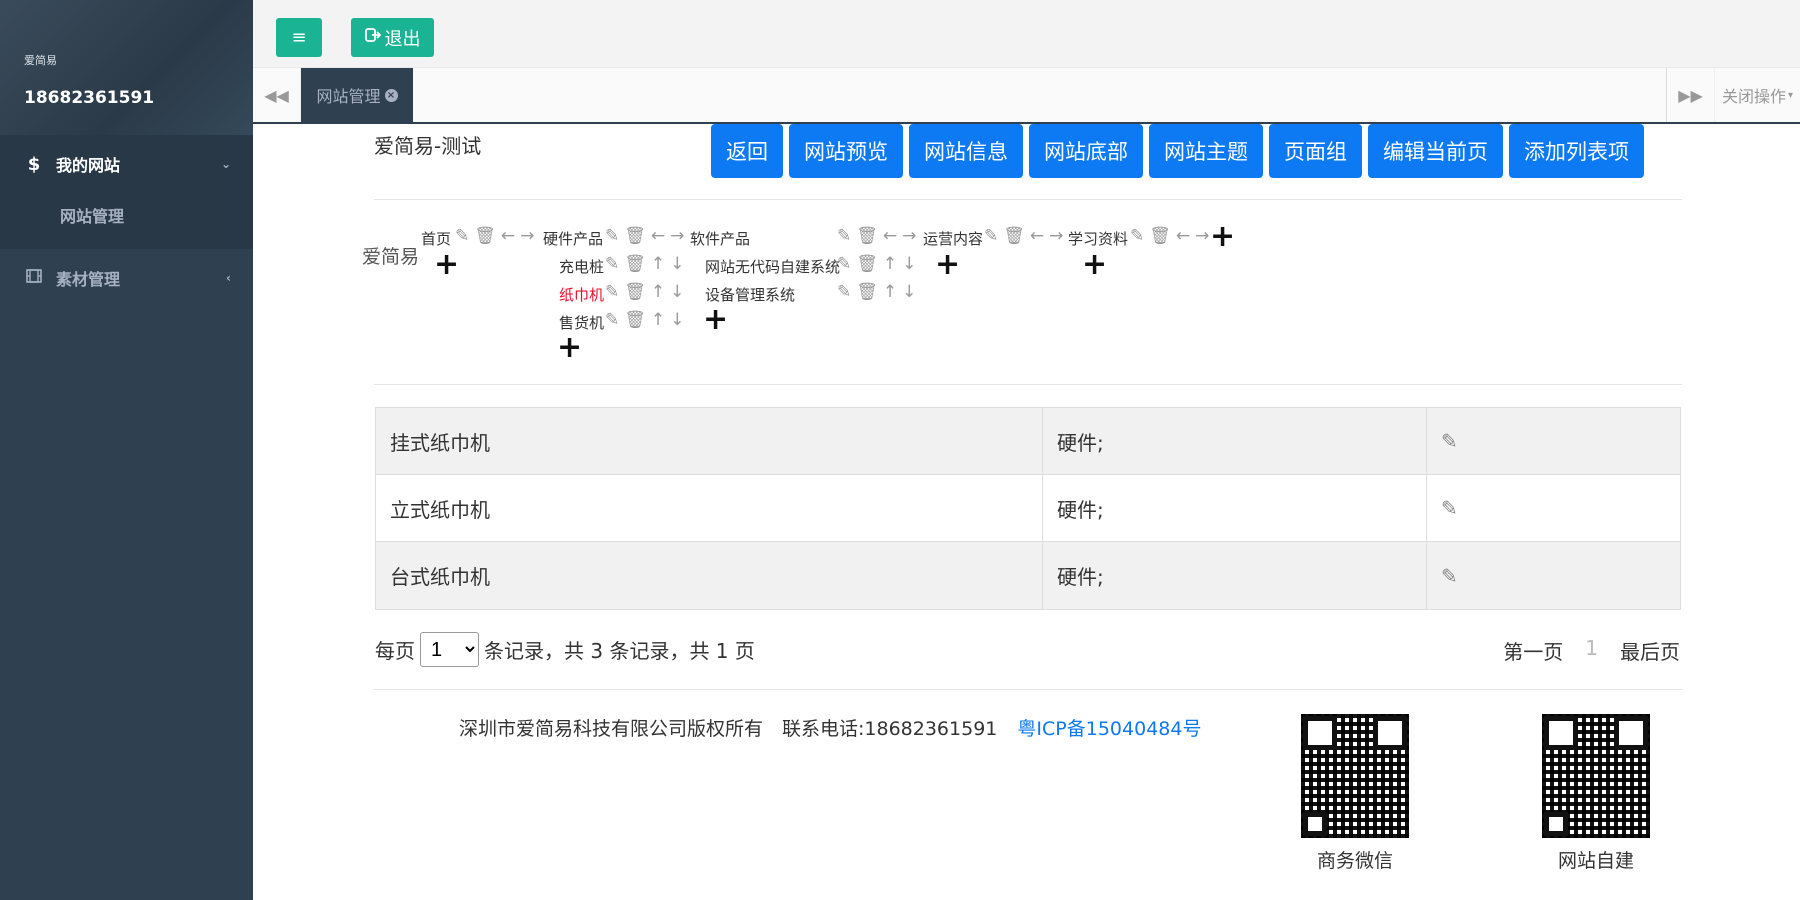 This screenshot has width=1800, height=900. I want to click on profile-name: 爱简易, so click(138, 60).